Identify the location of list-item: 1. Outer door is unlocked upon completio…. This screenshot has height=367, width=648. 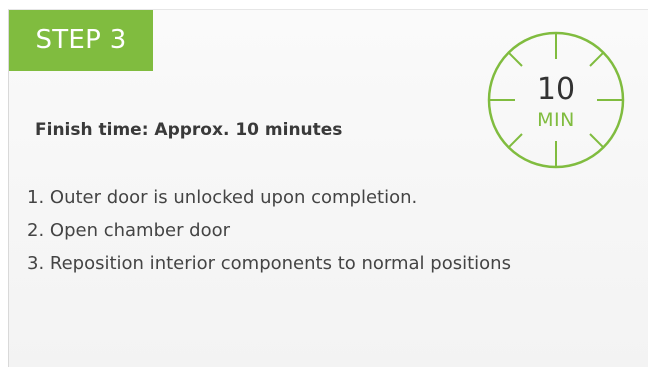
(222, 197).